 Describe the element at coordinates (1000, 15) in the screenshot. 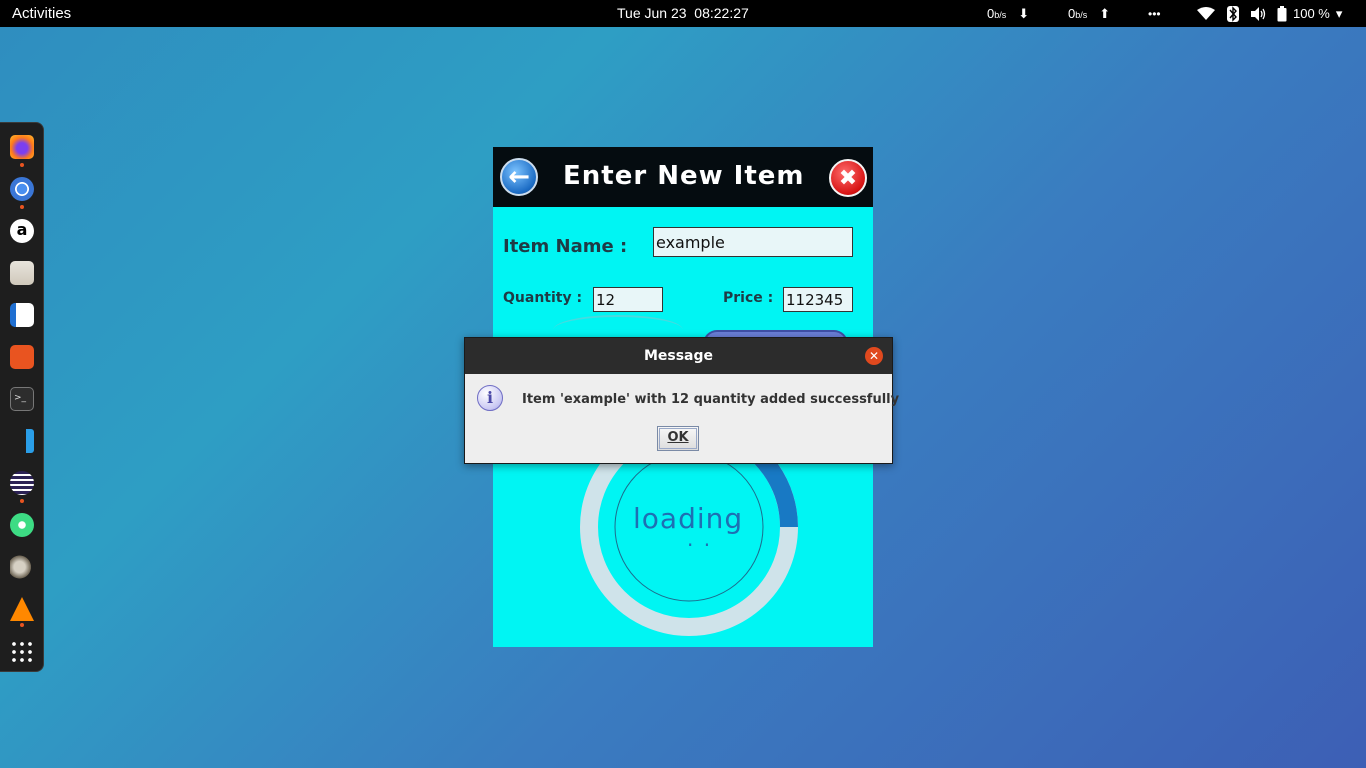

I see `net-down-unit: b/s` at that location.